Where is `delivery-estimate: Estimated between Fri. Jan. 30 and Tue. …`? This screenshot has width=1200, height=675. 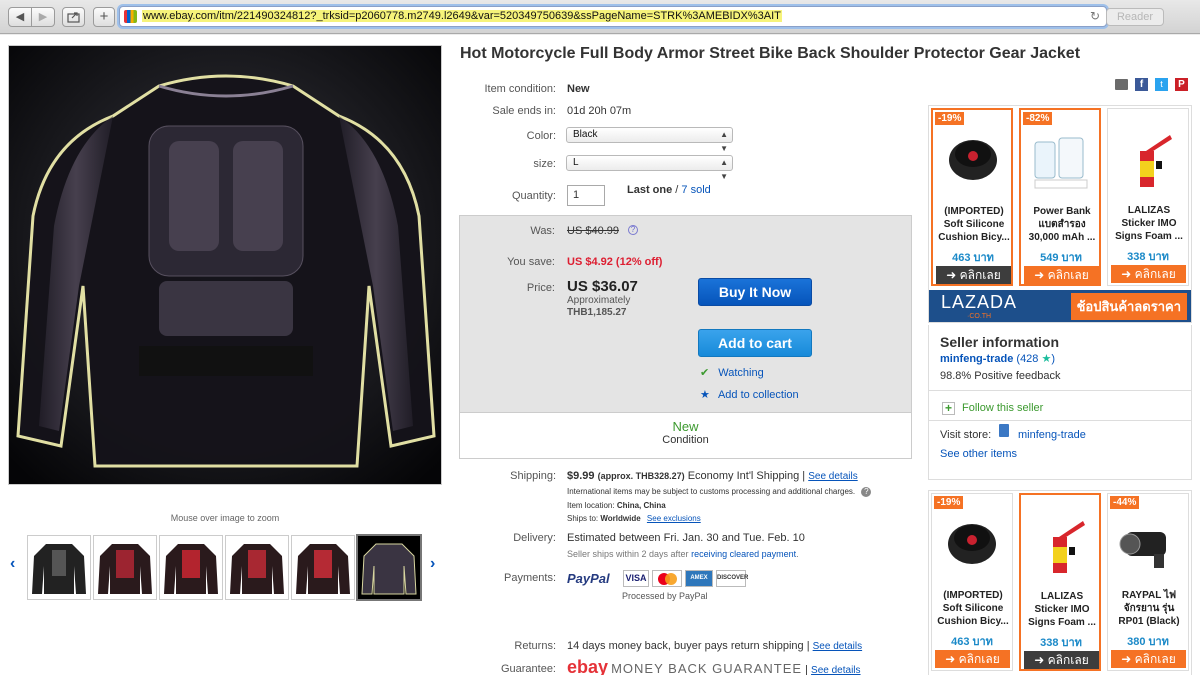 delivery-estimate: Estimated between Fri. Jan. 30 and Tue. … is located at coordinates (686, 538).